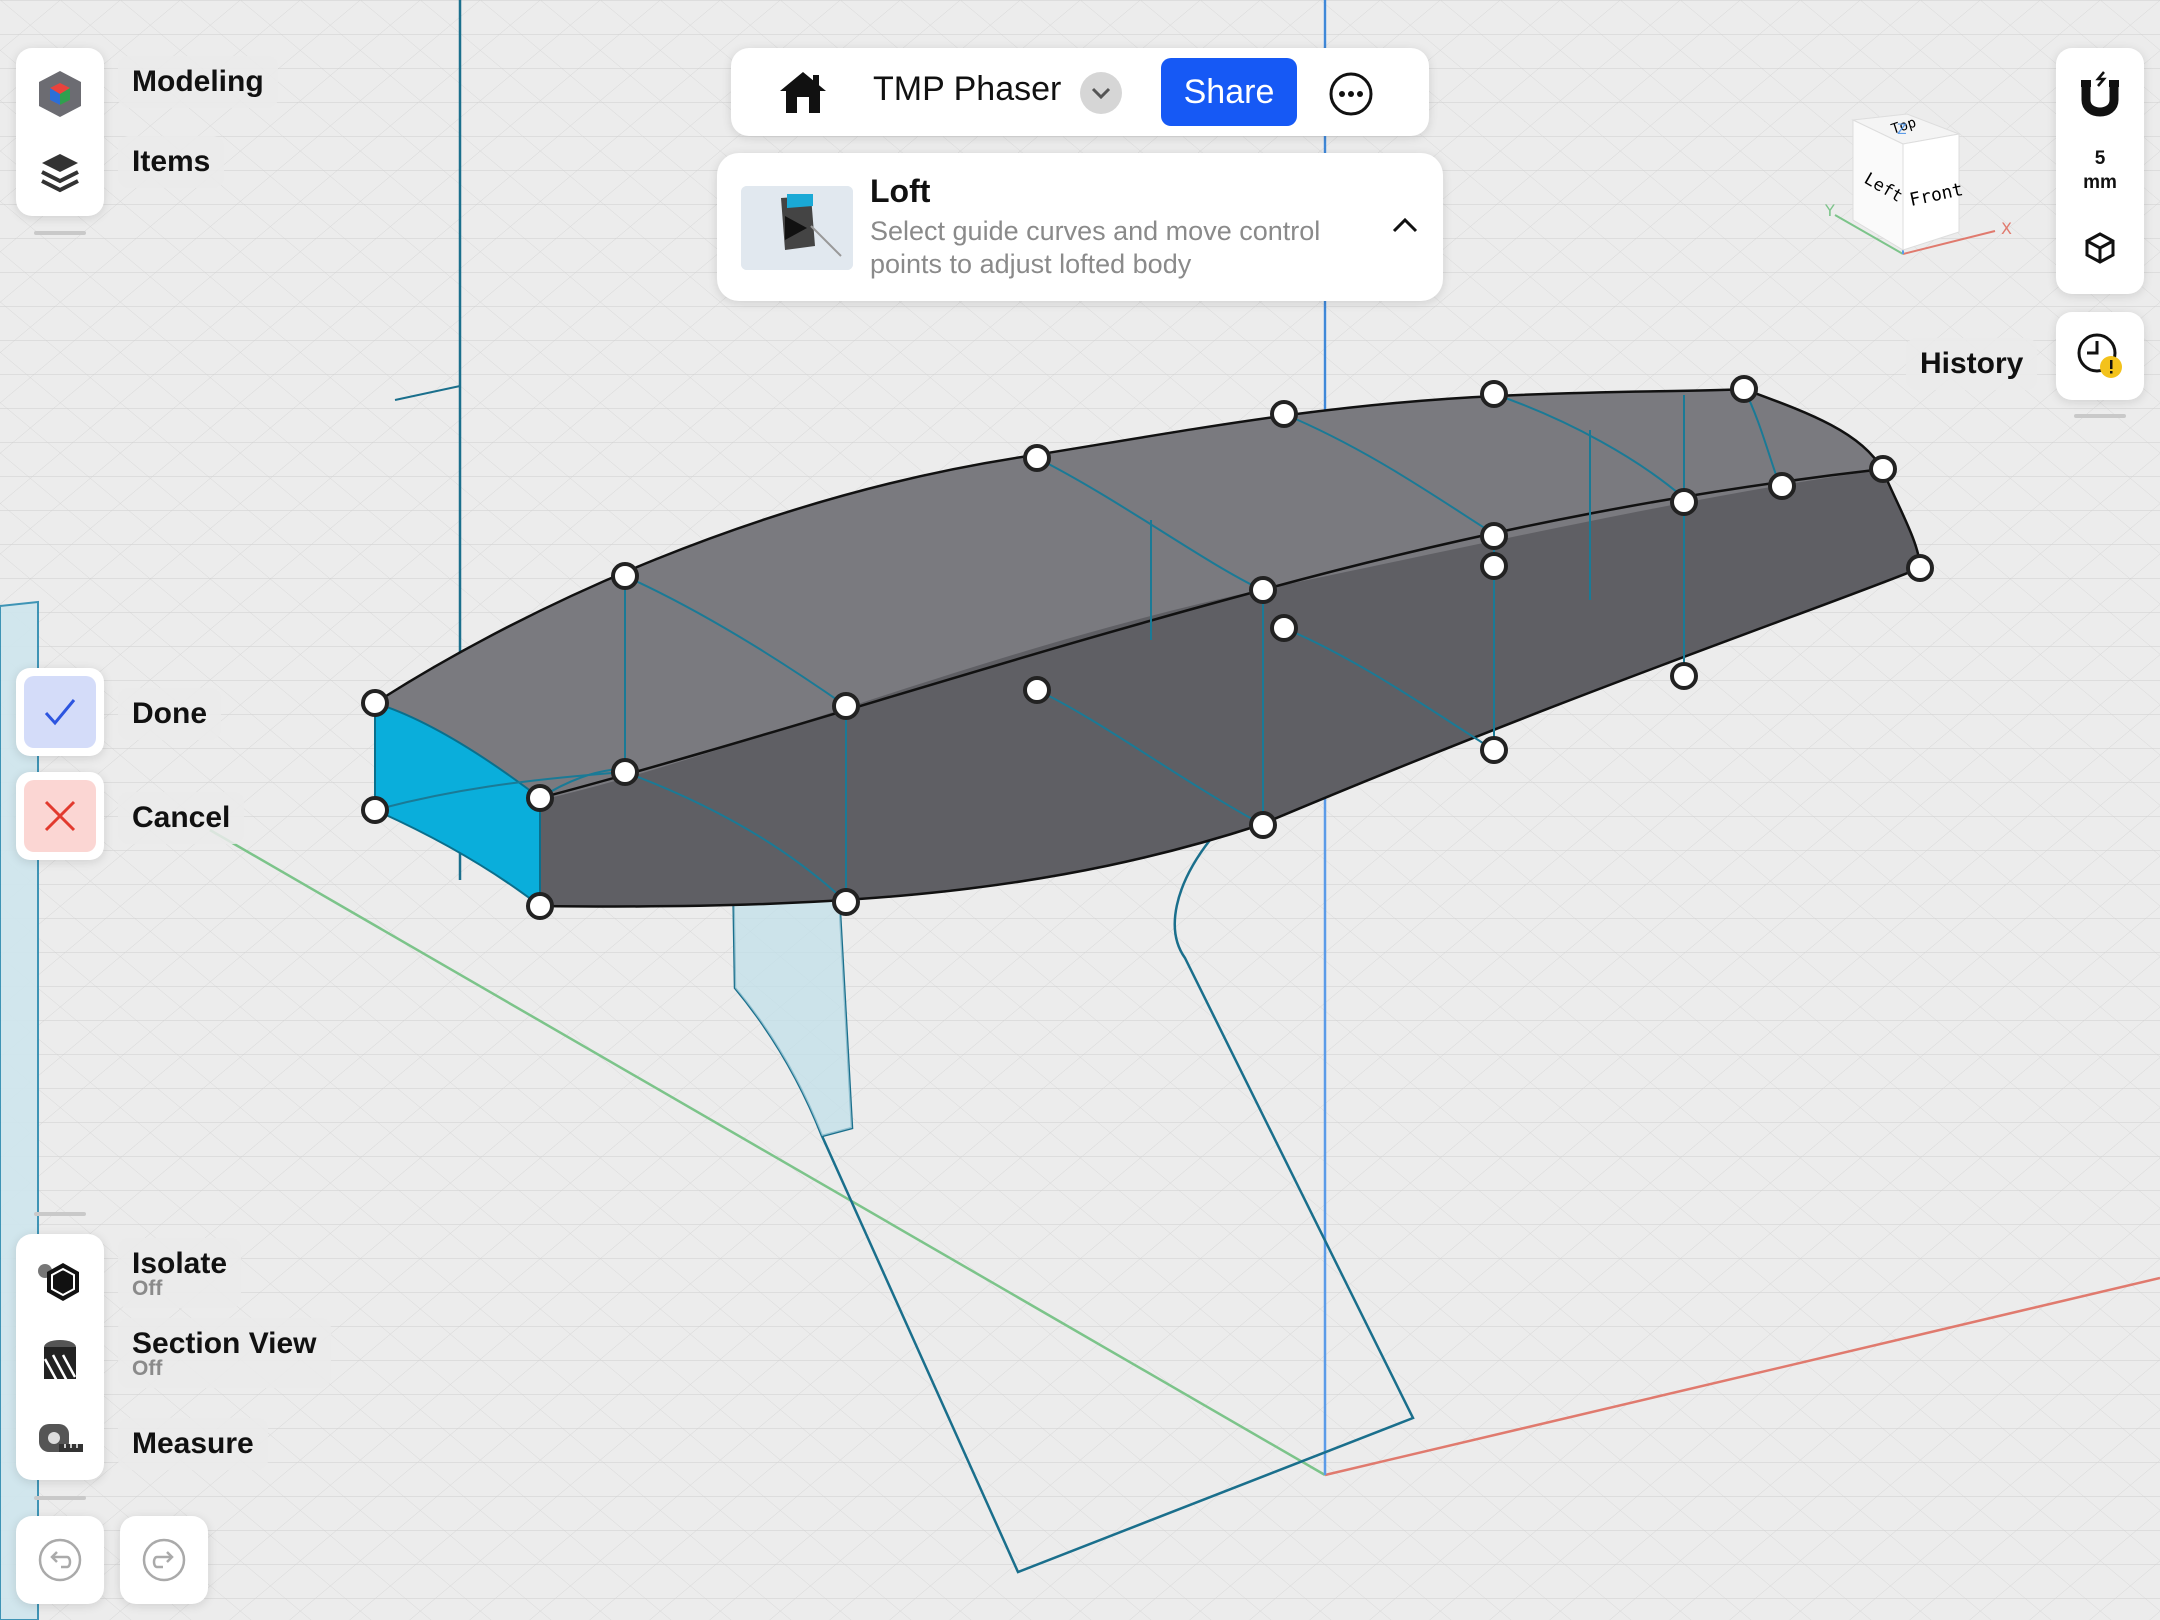 Image resolution: width=2160 pixels, height=1620 pixels. What do you see at coordinates (803, 92) in the screenshot?
I see `home-icon` at bounding box center [803, 92].